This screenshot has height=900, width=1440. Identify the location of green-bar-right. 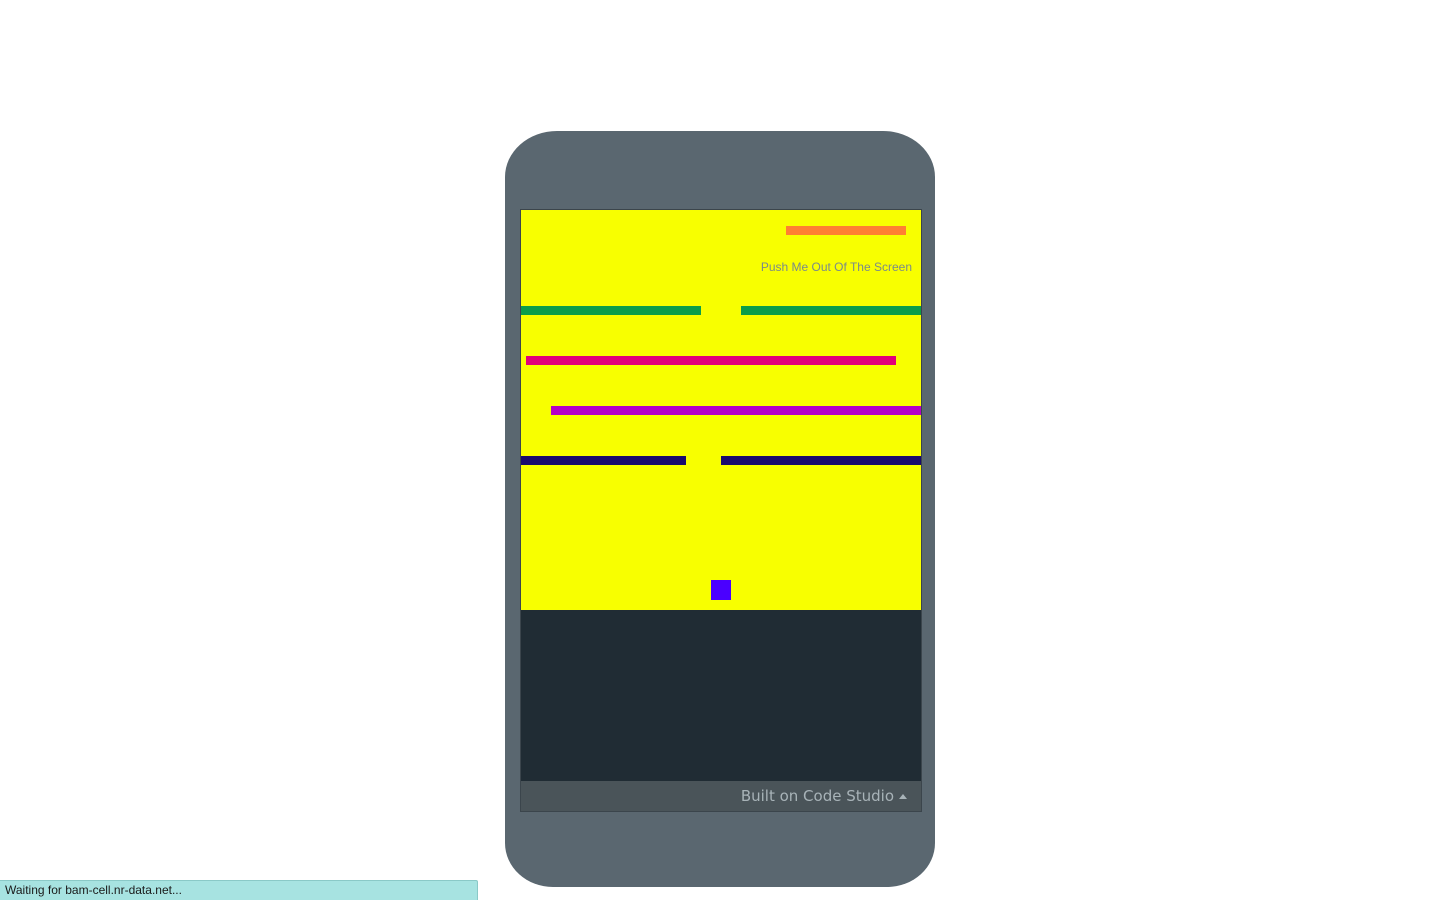
(831, 310).